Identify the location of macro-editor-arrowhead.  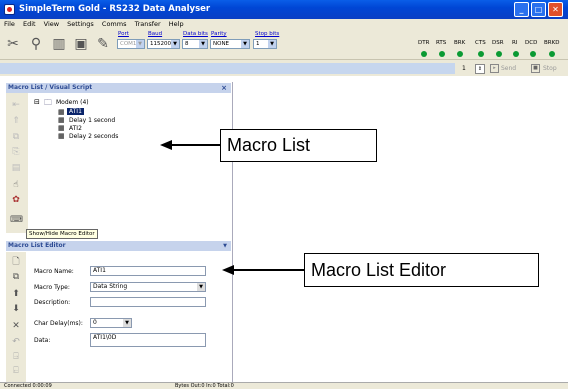
(228, 270).